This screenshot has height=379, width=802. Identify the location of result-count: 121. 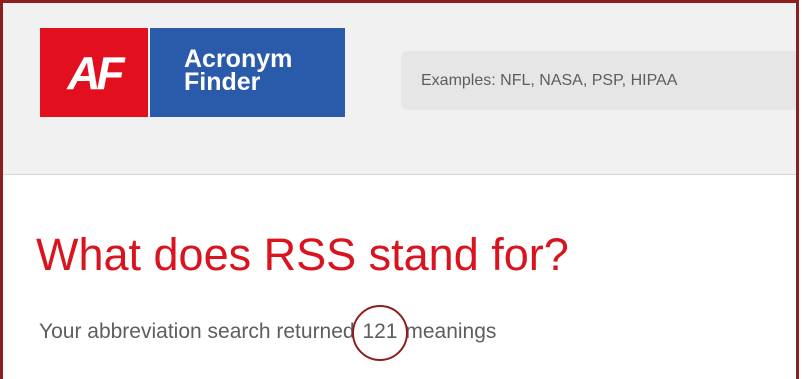
(380, 333).